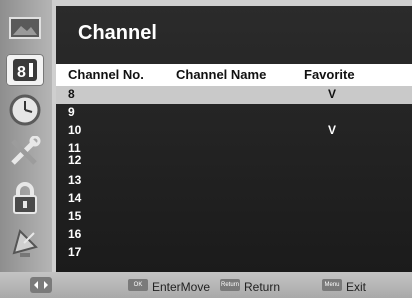 Image resolution: width=412 pixels, height=298 pixels. I want to click on sidebar-item-channel: 8, so click(25, 70).